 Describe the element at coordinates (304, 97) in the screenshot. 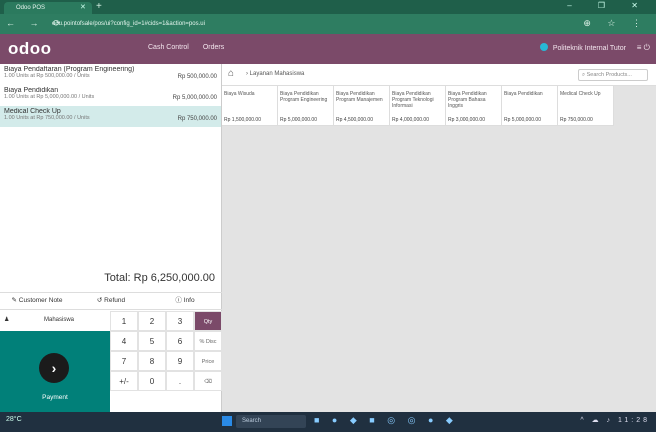

I see `product-name: Biaya Pendidikan Program Engineering` at that location.